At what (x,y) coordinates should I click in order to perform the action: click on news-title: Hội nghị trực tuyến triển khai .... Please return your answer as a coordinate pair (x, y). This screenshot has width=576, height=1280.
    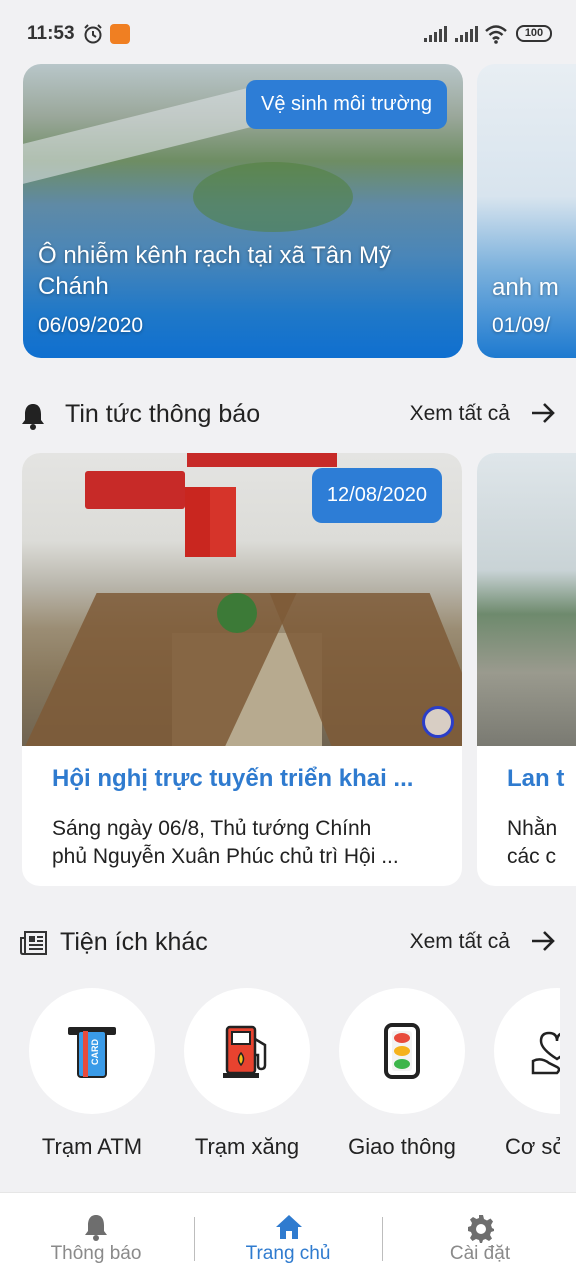
    Looking at the image, I should click on (233, 778).